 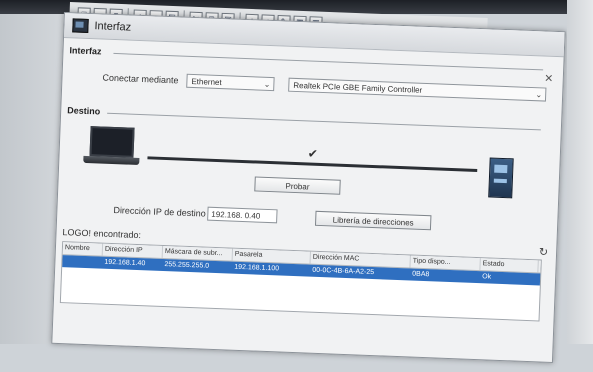 What do you see at coordinates (487, 277) in the screenshot?
I see `table-cell: Ok` at bounding box center [487, 277].